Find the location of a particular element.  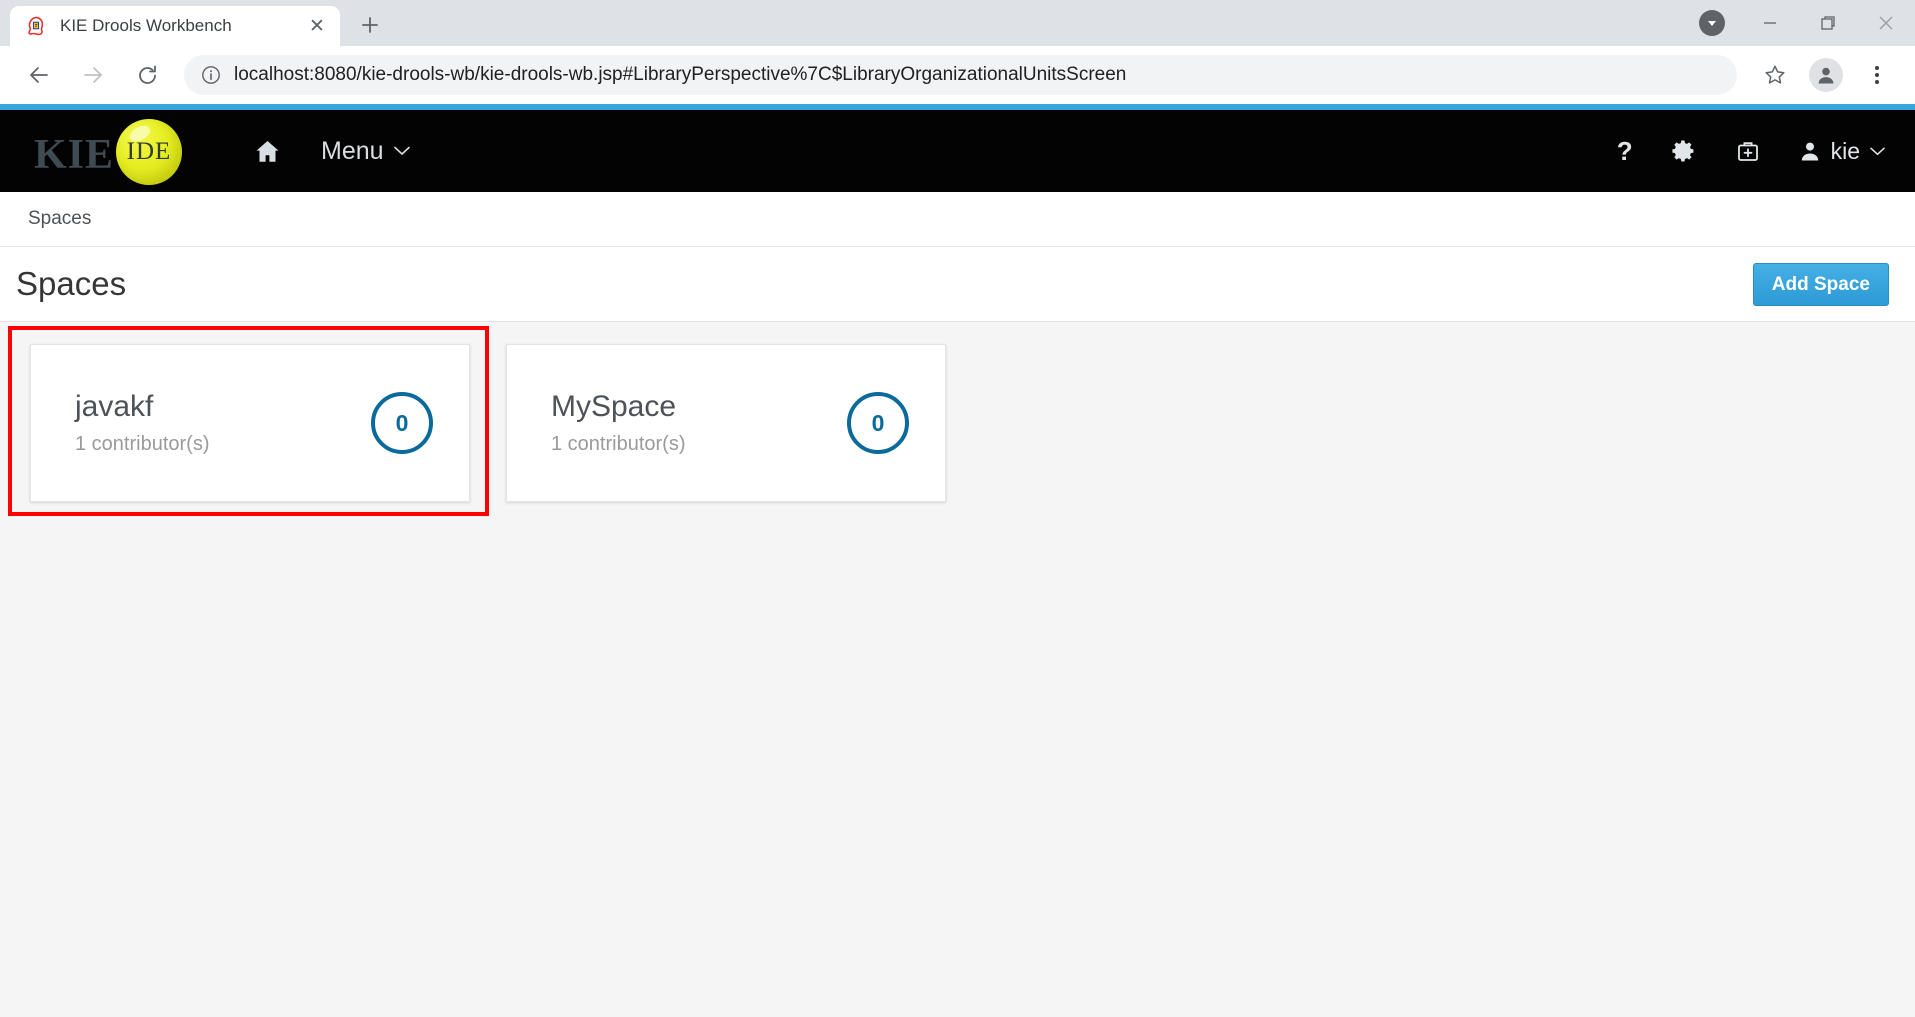

app-header-actions: ? kie is located at coordinates (1732, 151).